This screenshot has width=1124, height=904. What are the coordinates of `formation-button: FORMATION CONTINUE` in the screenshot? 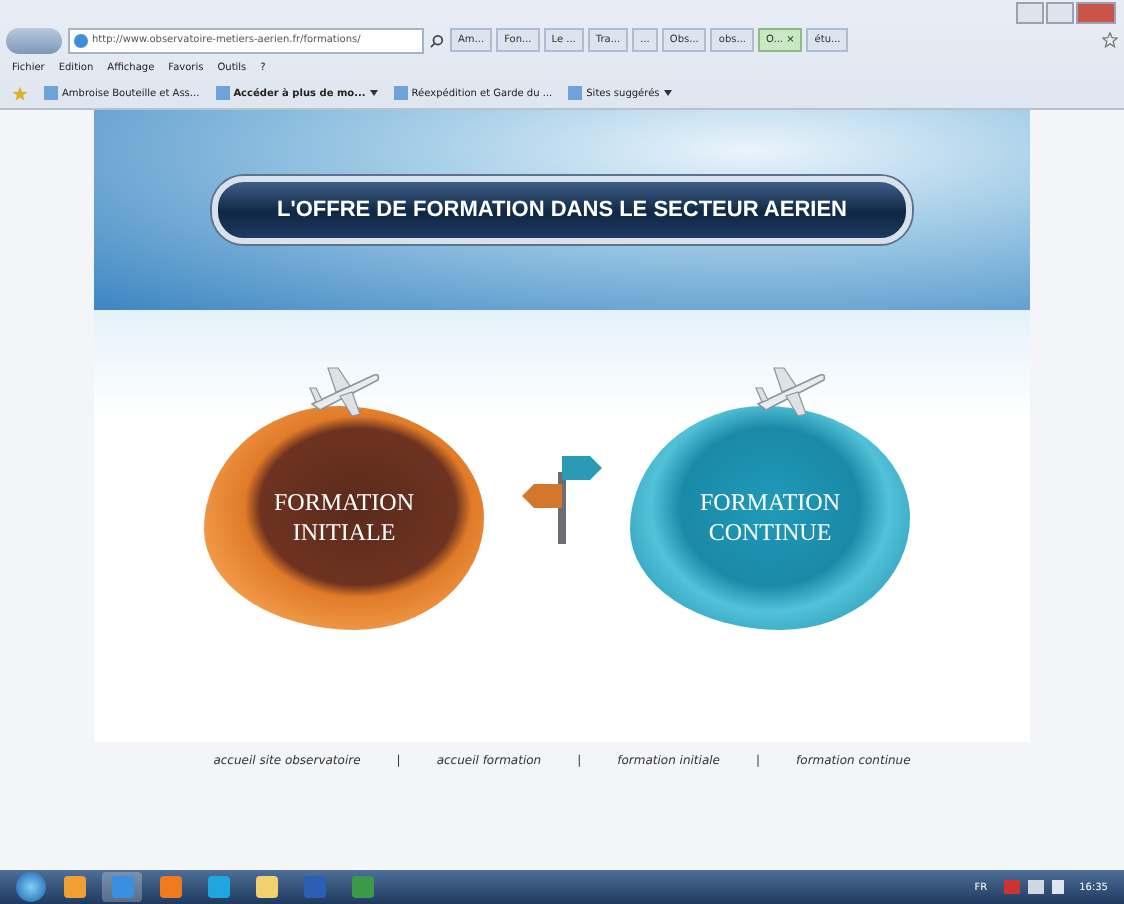 It's located at (770, 517).